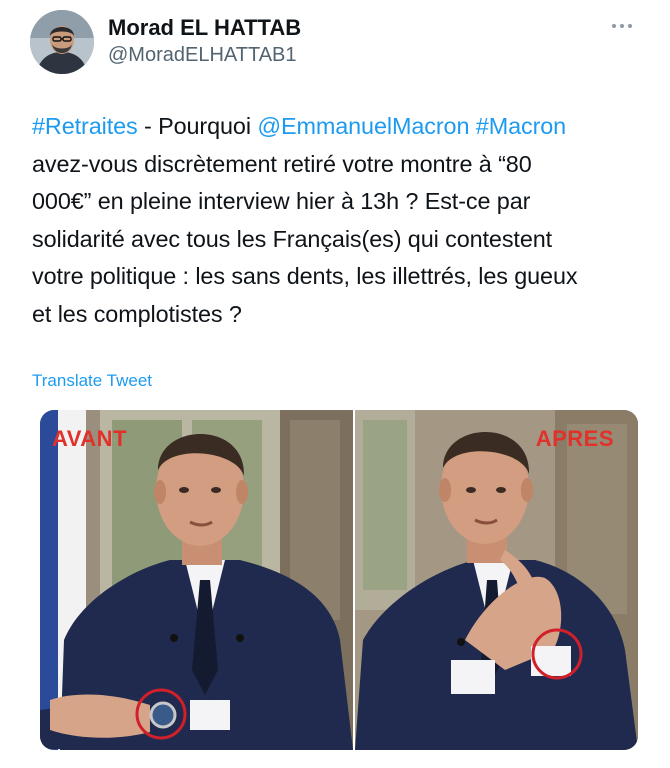 Image resolution: width=670 pixels, height=768 pixels. Describe the element at coordinates (92, 381) in the screenshot. I see `translate-tweet-link: Translate Tweet` at that location.